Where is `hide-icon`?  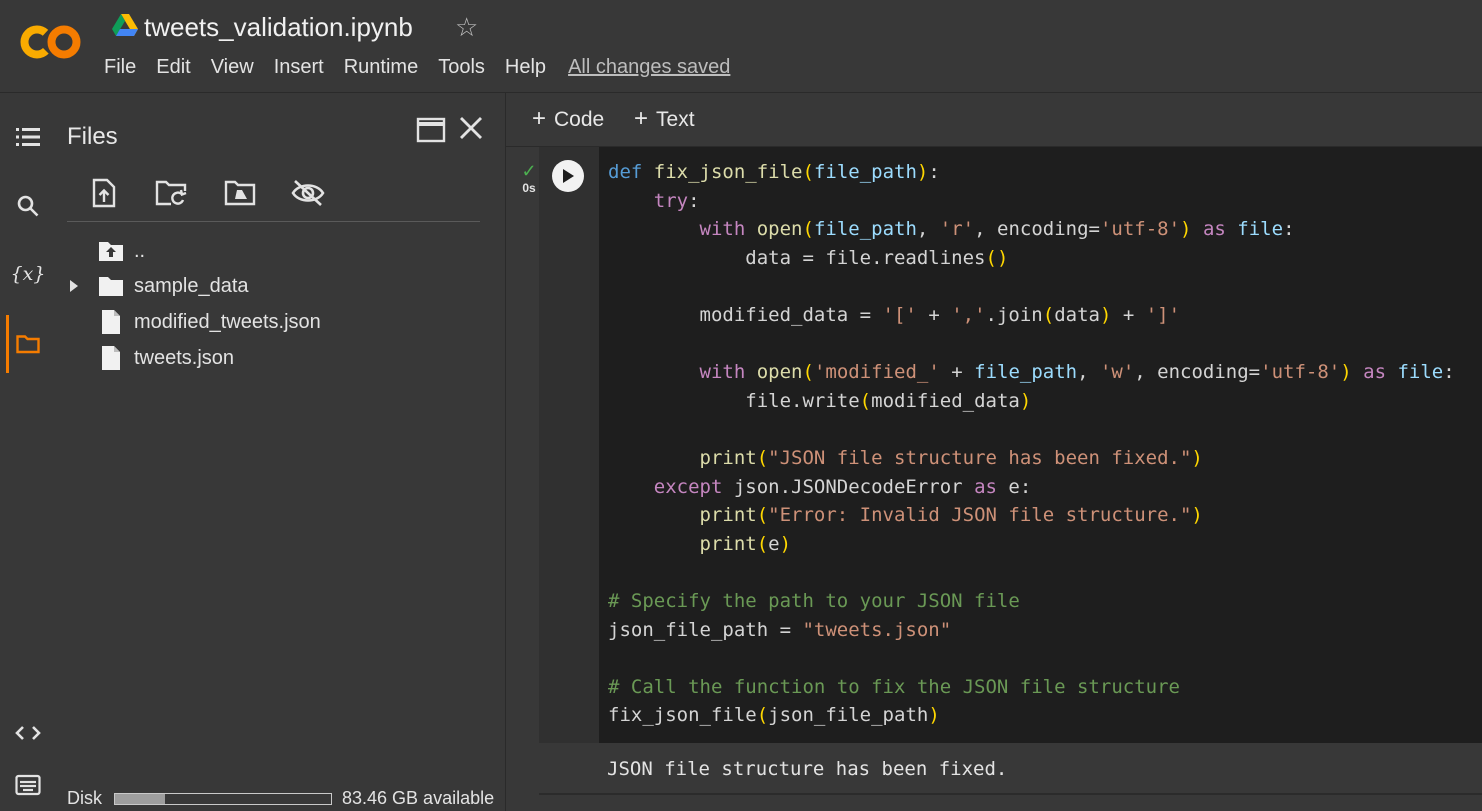 hide-icon is located at coordinates (308, 193).